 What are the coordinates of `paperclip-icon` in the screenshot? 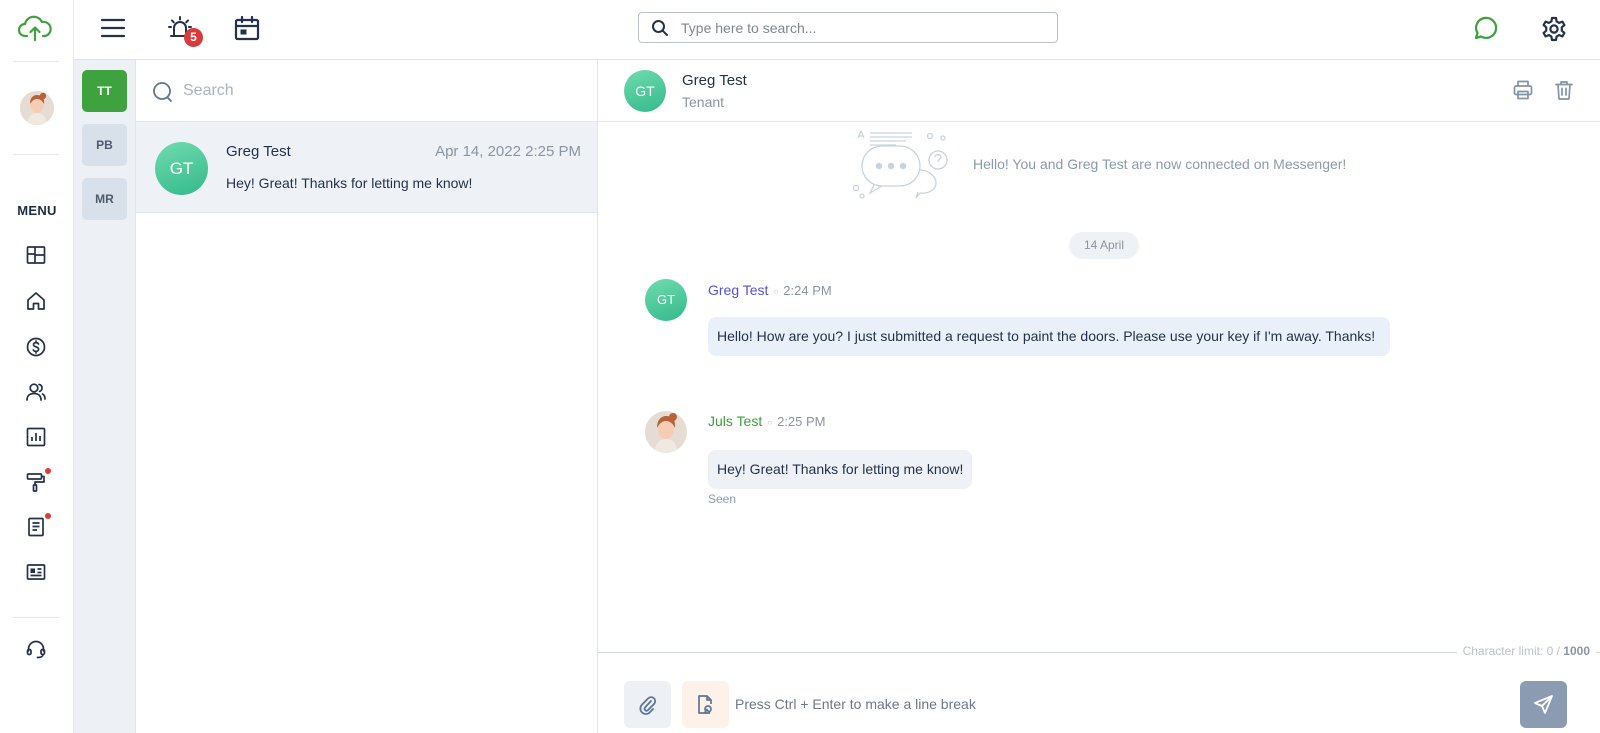 It's located at (648, 705).